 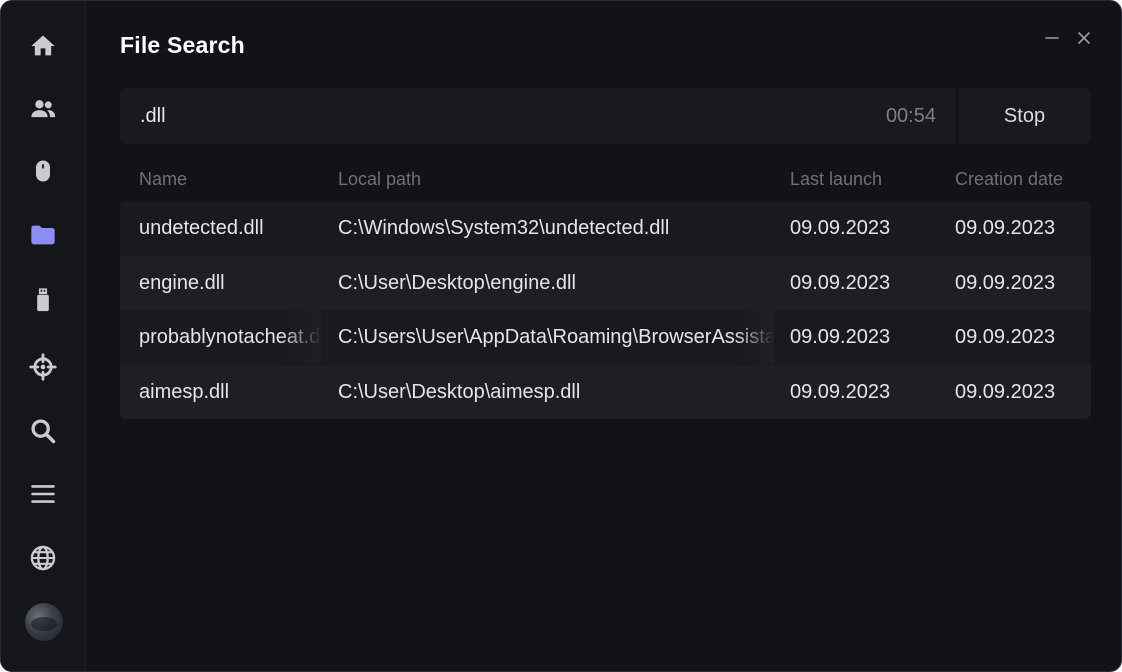 I want to click on cell-name: engine.dll, so click(x=182, y=282).